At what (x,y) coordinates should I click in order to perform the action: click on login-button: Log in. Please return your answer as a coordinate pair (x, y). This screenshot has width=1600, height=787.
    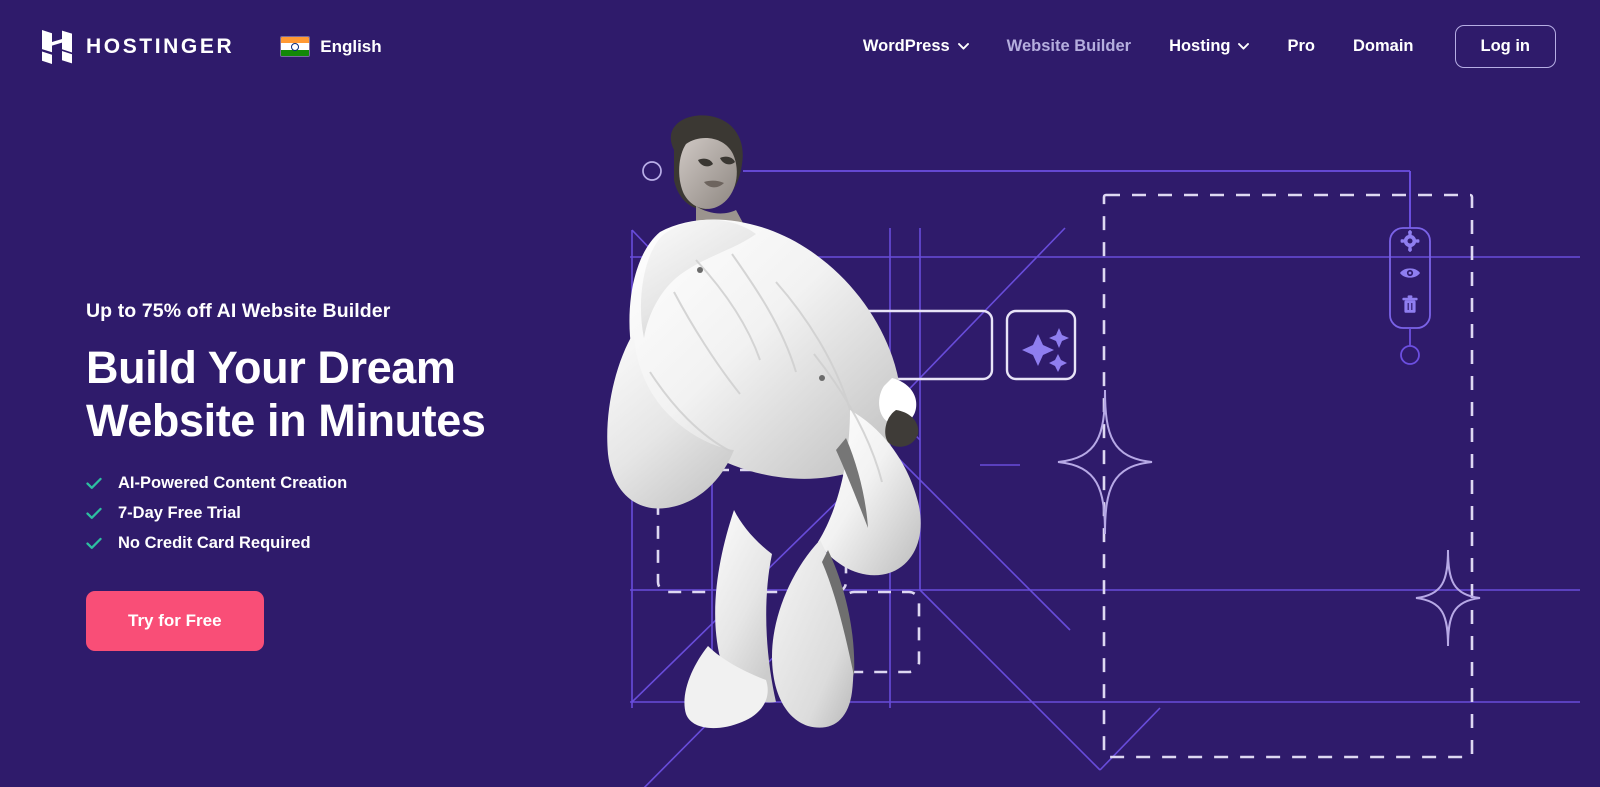
    Looking at the image, I should click on (1505, 46).